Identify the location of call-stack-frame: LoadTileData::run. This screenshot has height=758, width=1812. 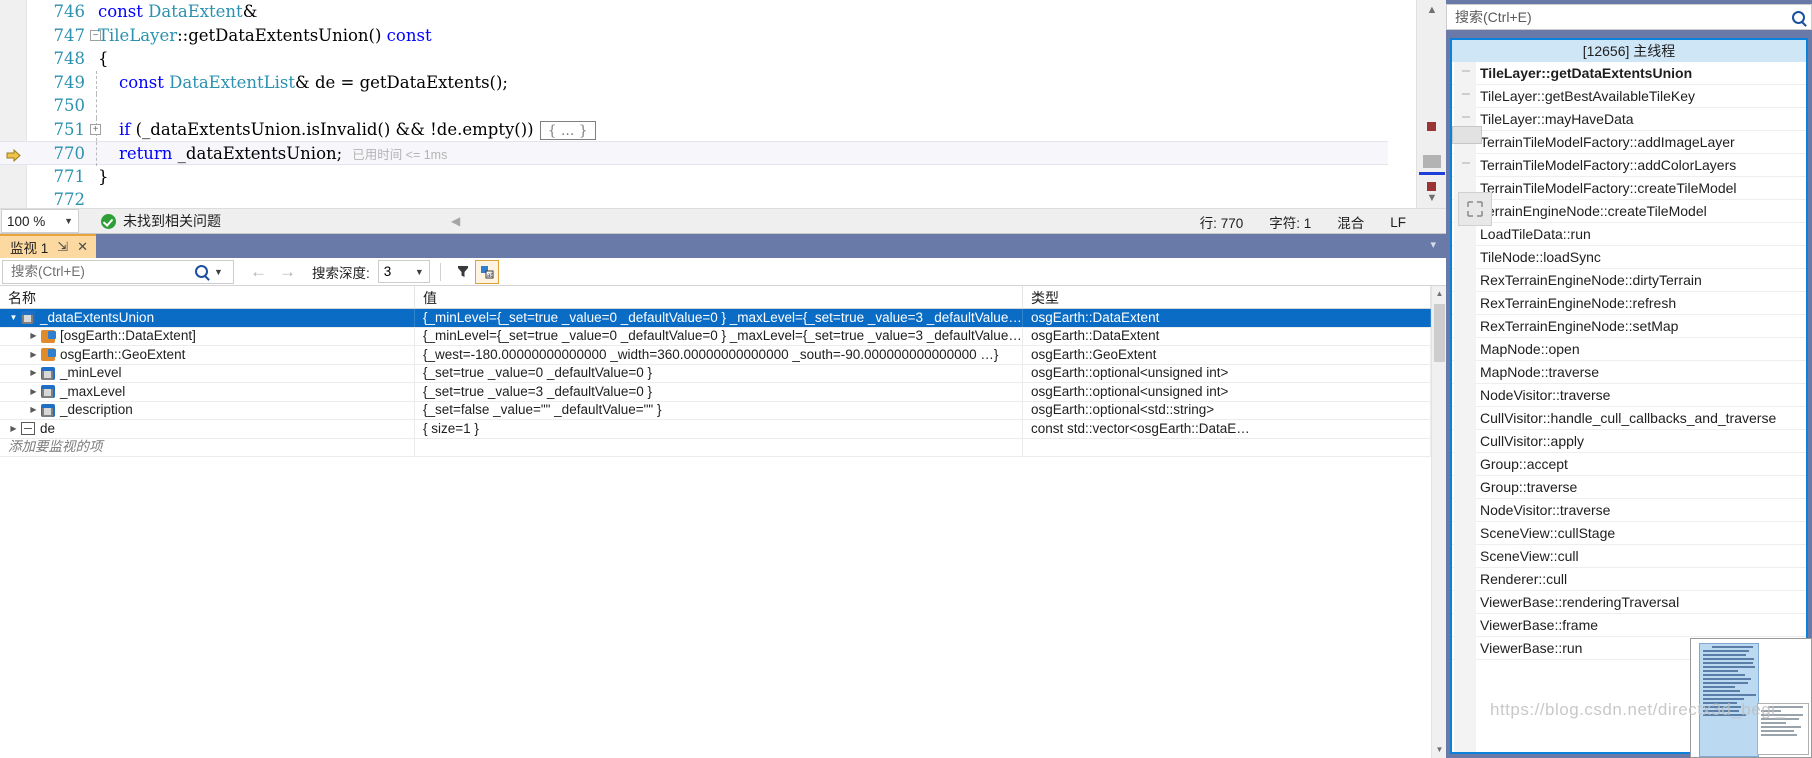
(1629, 234).